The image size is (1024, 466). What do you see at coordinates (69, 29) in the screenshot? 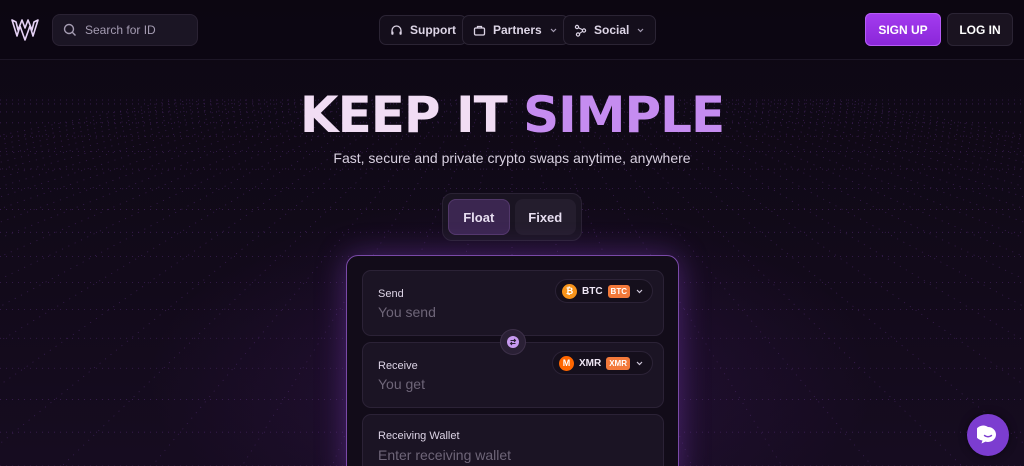
I see `search-icon` at bounding box center [69, 29].